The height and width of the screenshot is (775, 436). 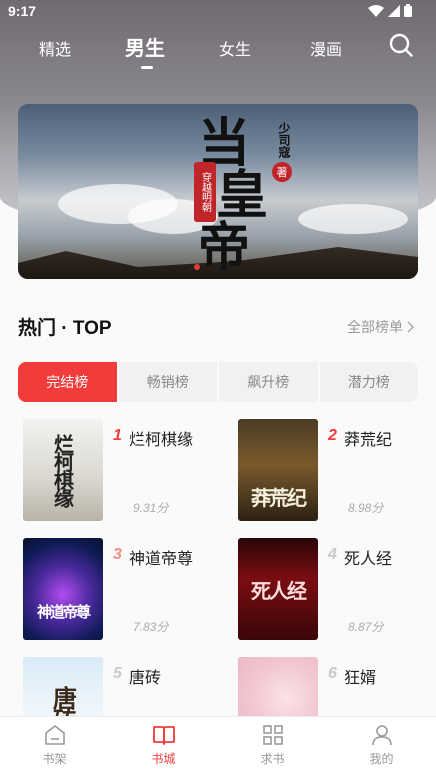 I want to click on book-cover-title: 神道帝尊, so click(x=63, y=612).